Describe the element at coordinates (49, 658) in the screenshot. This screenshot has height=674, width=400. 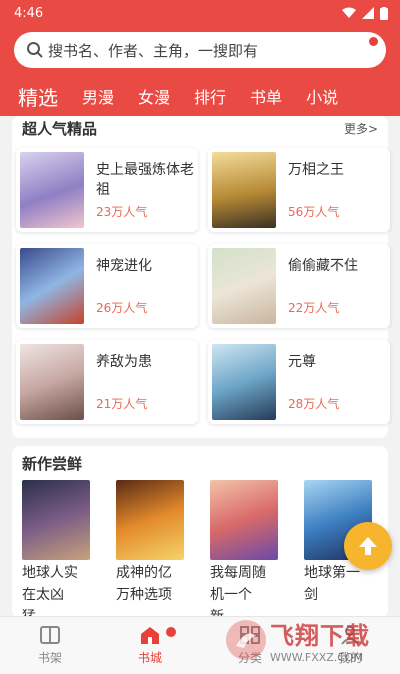
I see `nav-label: 书架` at that location.